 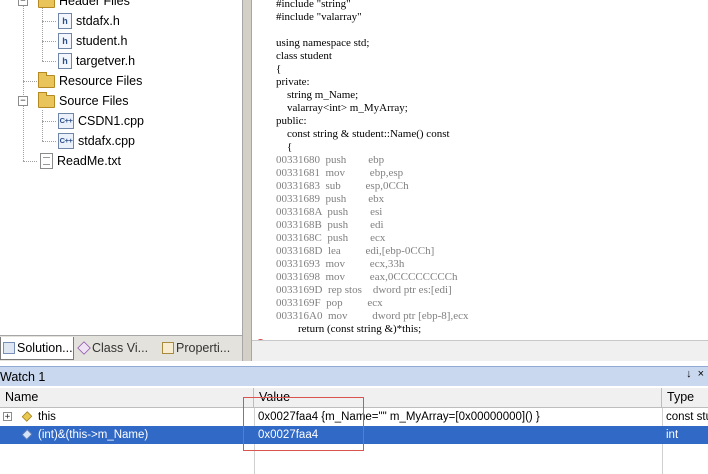 What do you see at coordinates (168, 348) in the screenshot?
I see `properties-icon` at bounding box center [168, 348].